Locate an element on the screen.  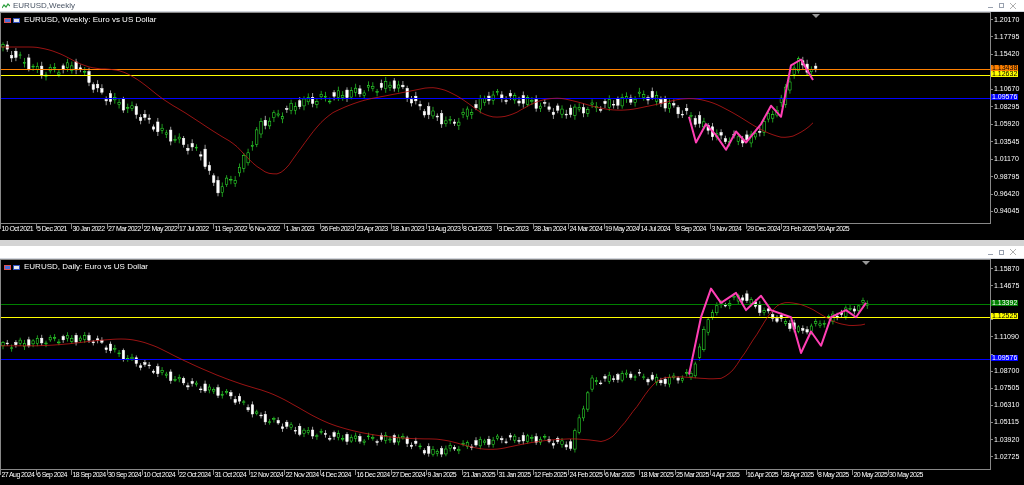
minimize-icon is located at coordinates (990, 254).